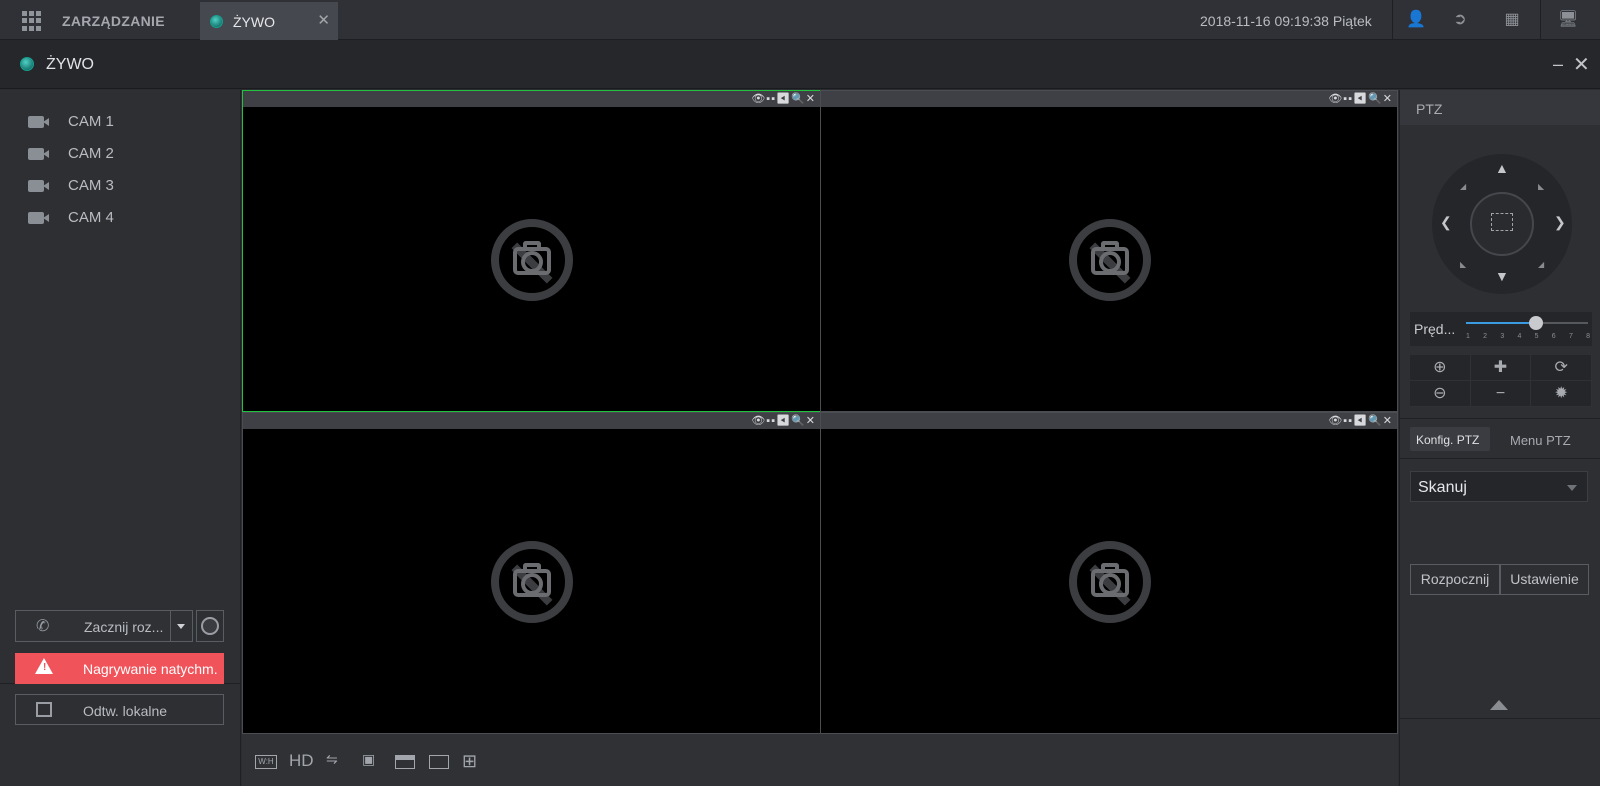 This screenshot has width=1600, height=786. I want to click on speed-tick: 5, so click(1536, 336).